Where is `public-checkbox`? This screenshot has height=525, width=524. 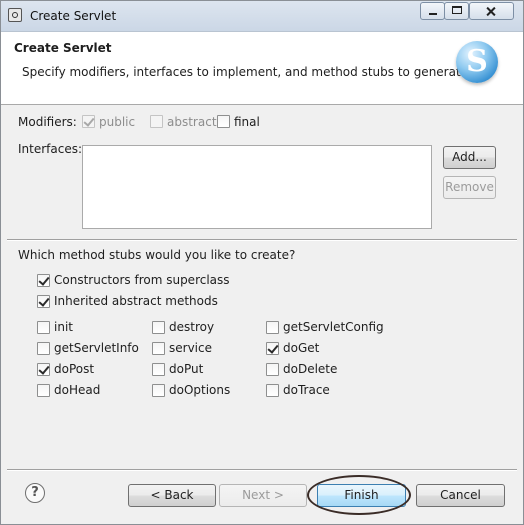
public-checkbox is located at coordinates (88, 121).